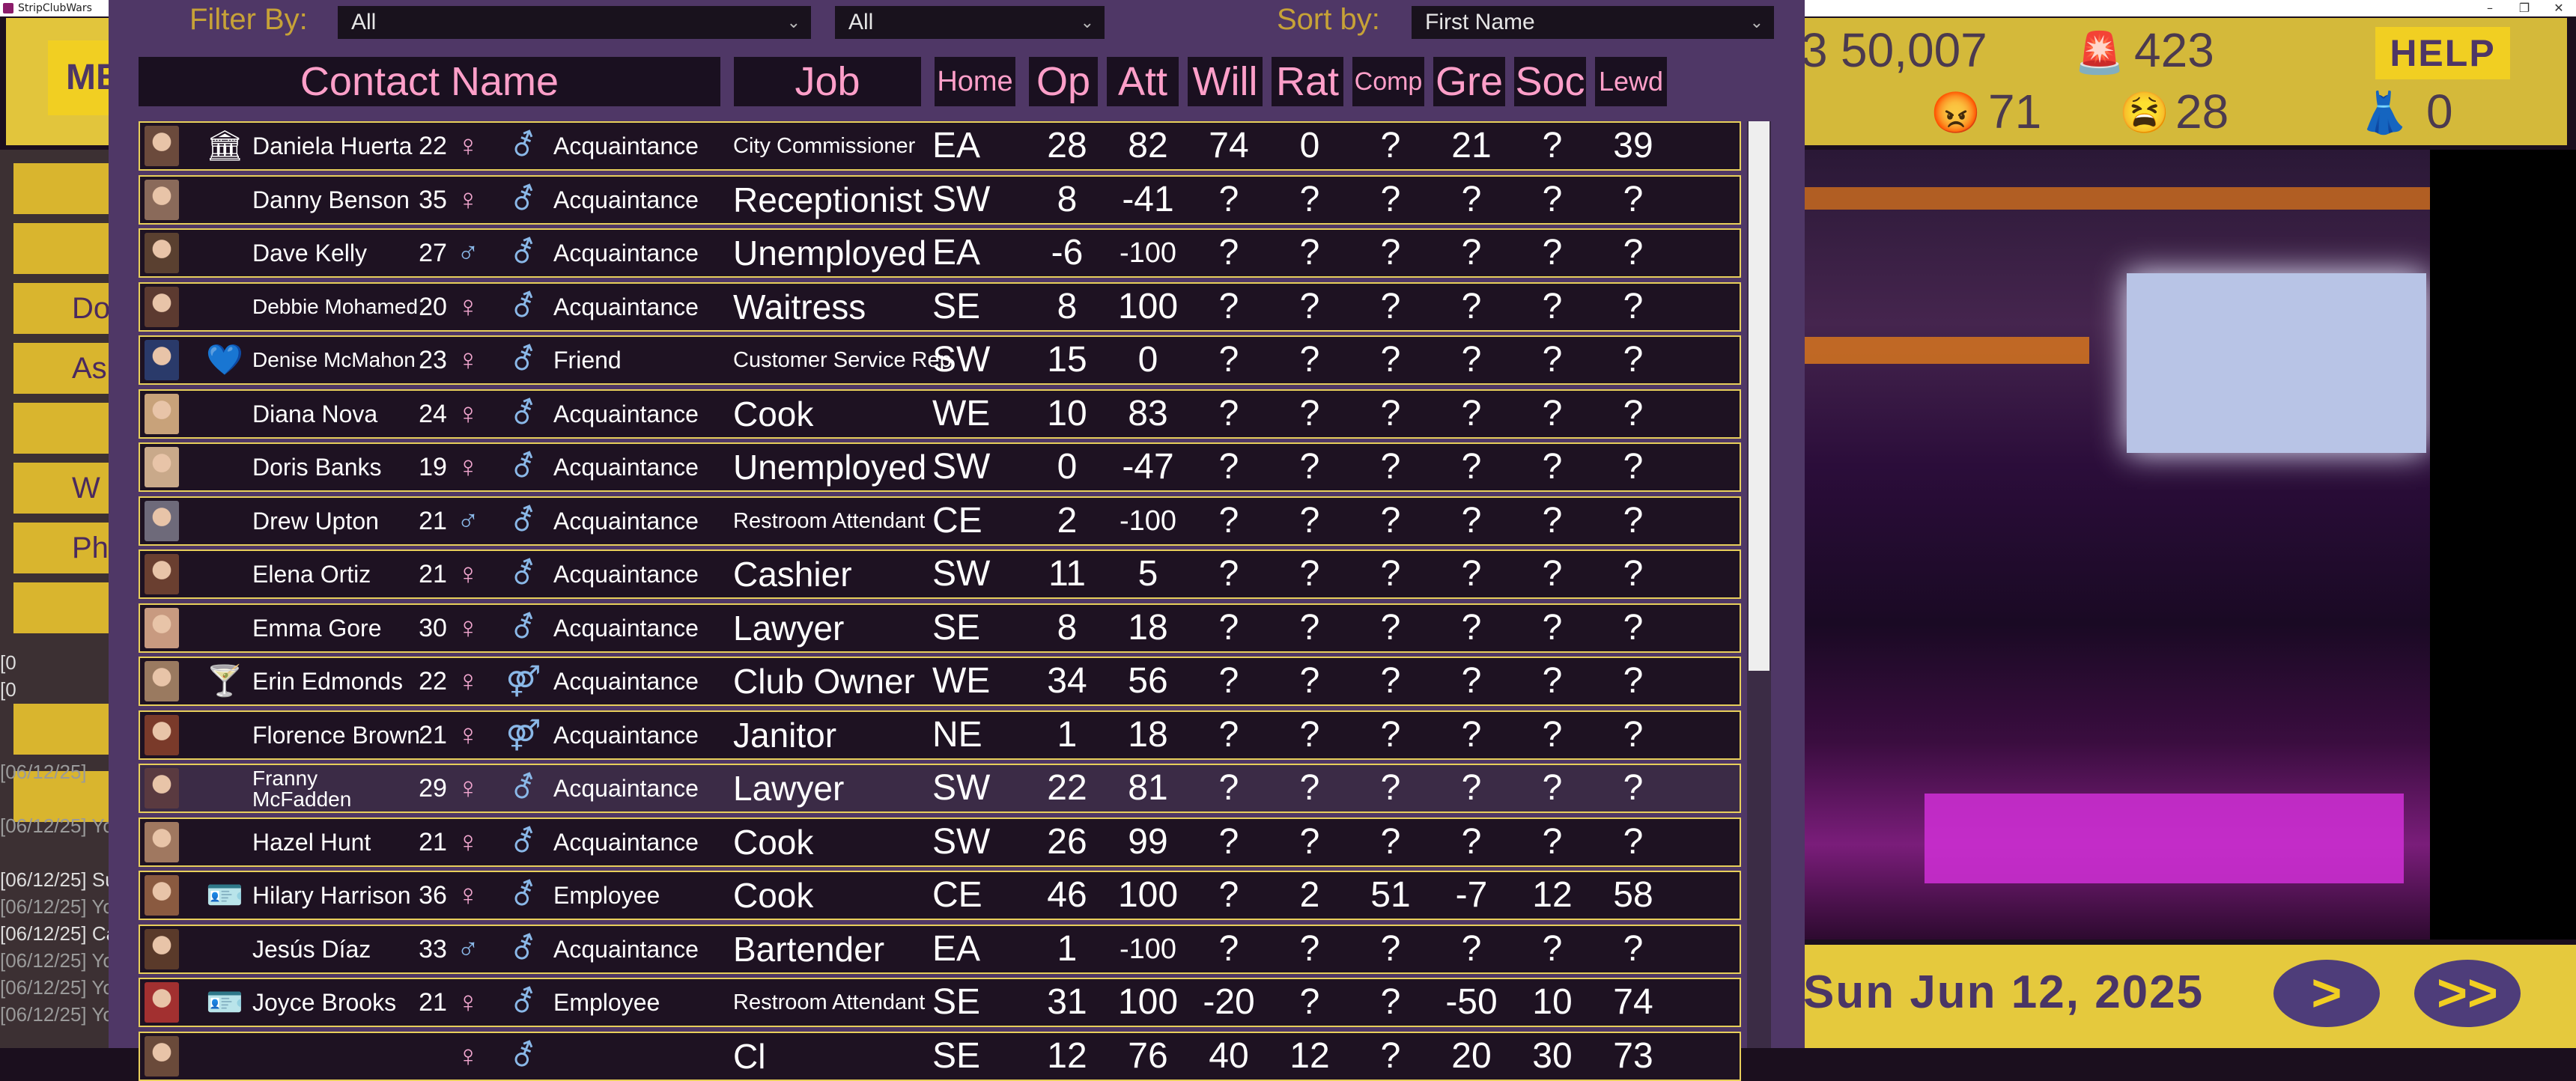  What do you see at coordinates (332, 146) in the screenshot?
I see `contact-name: Daniela Huerta` at bounding box center [332, 146].